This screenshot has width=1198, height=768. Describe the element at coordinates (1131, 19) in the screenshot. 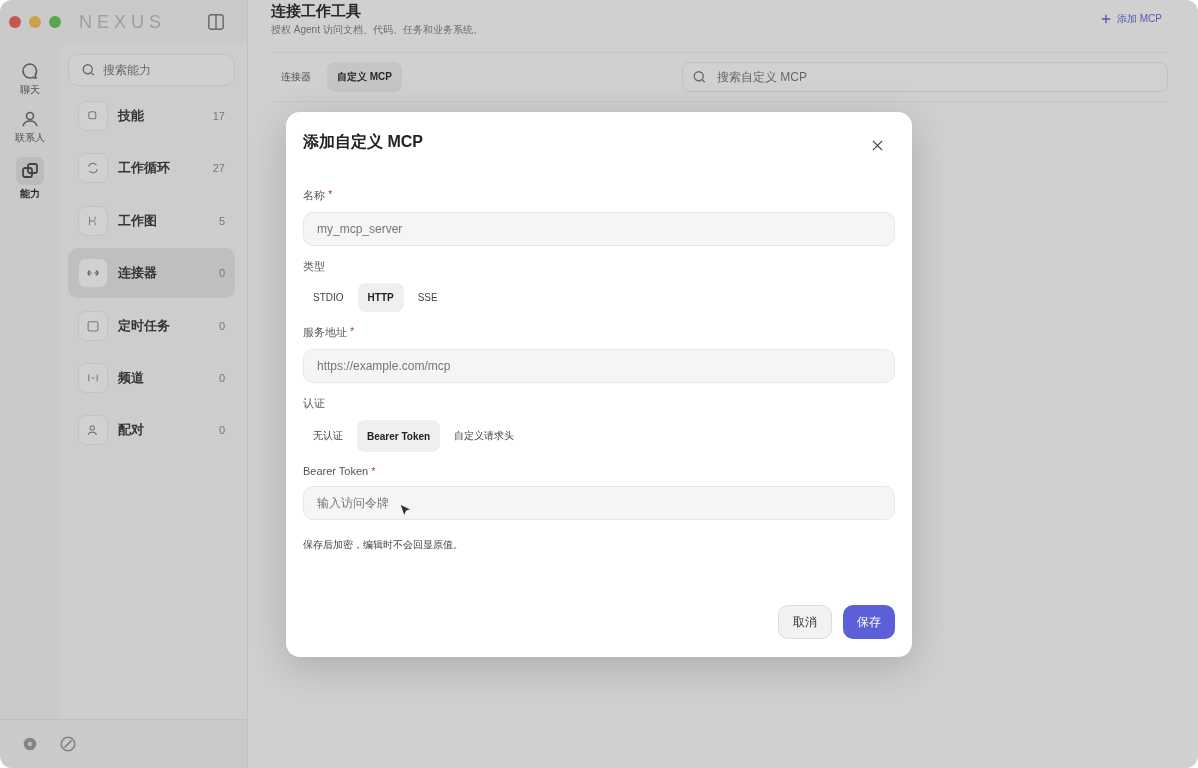

I see `add-mcp-button: 添加 MCP` at that location.